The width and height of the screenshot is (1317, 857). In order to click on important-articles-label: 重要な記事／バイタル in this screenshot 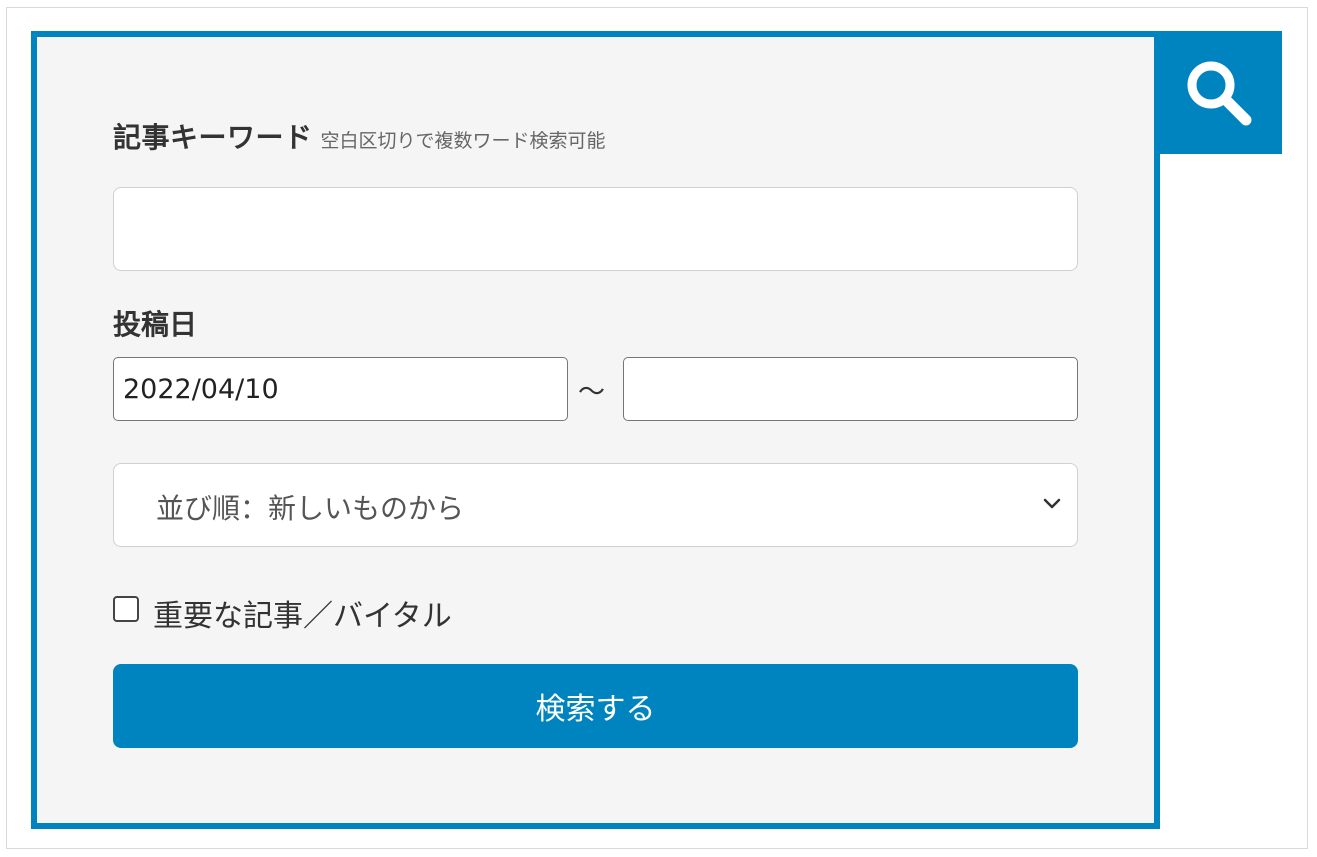, I will do `click(302, 616)`.